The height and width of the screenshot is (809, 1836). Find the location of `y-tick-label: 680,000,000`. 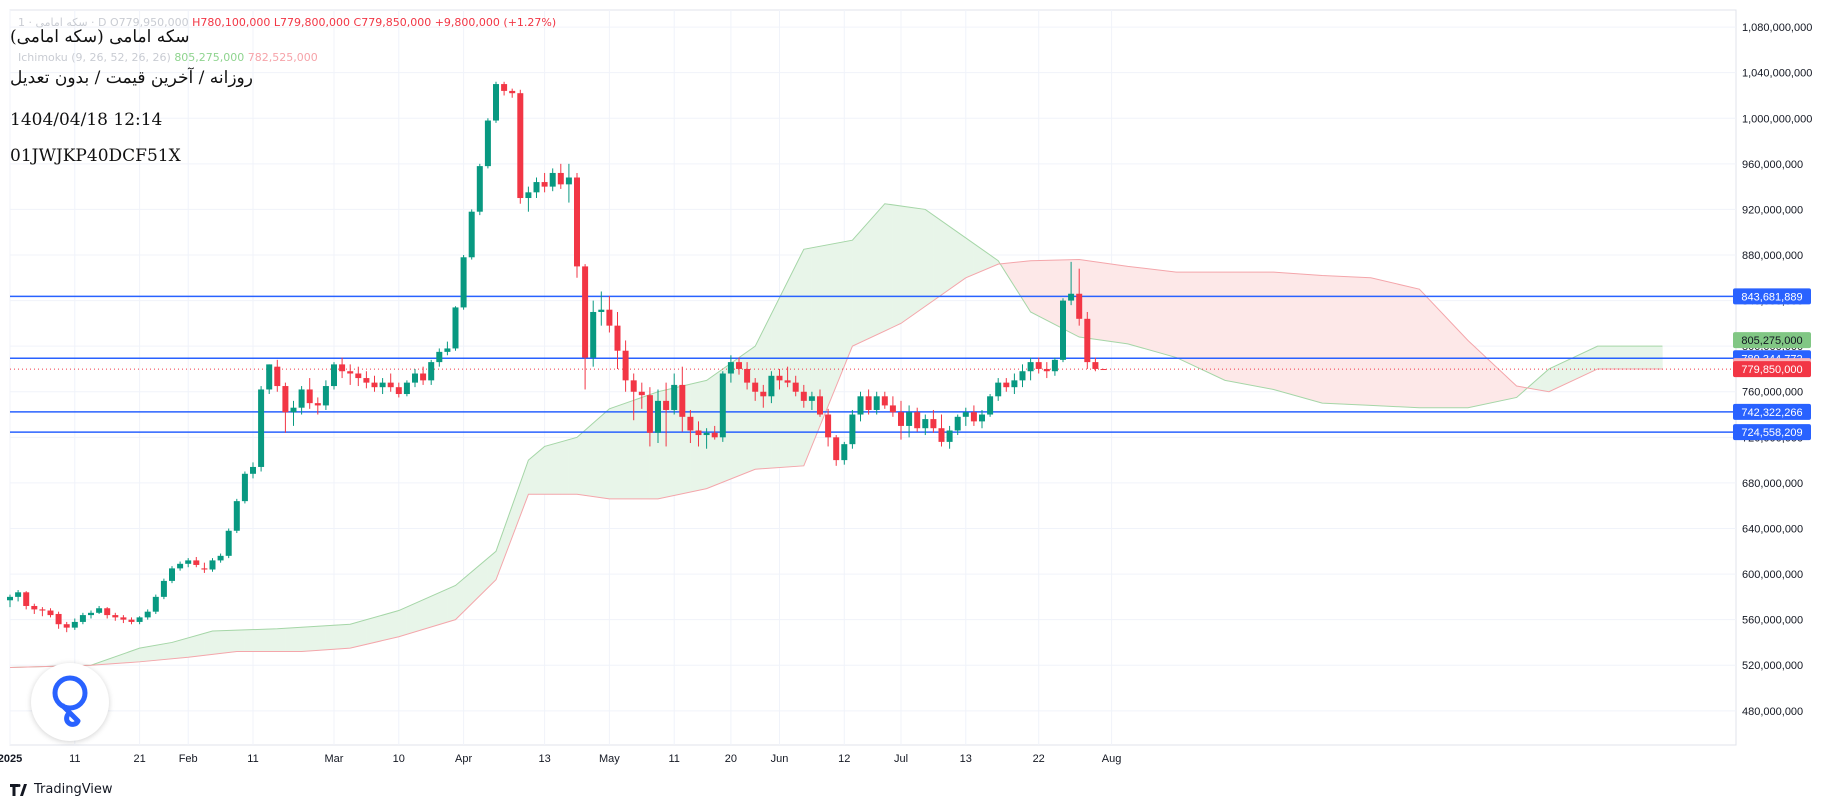

y-tick-label: 680,000,000 is located at coordinates (1772, 484).